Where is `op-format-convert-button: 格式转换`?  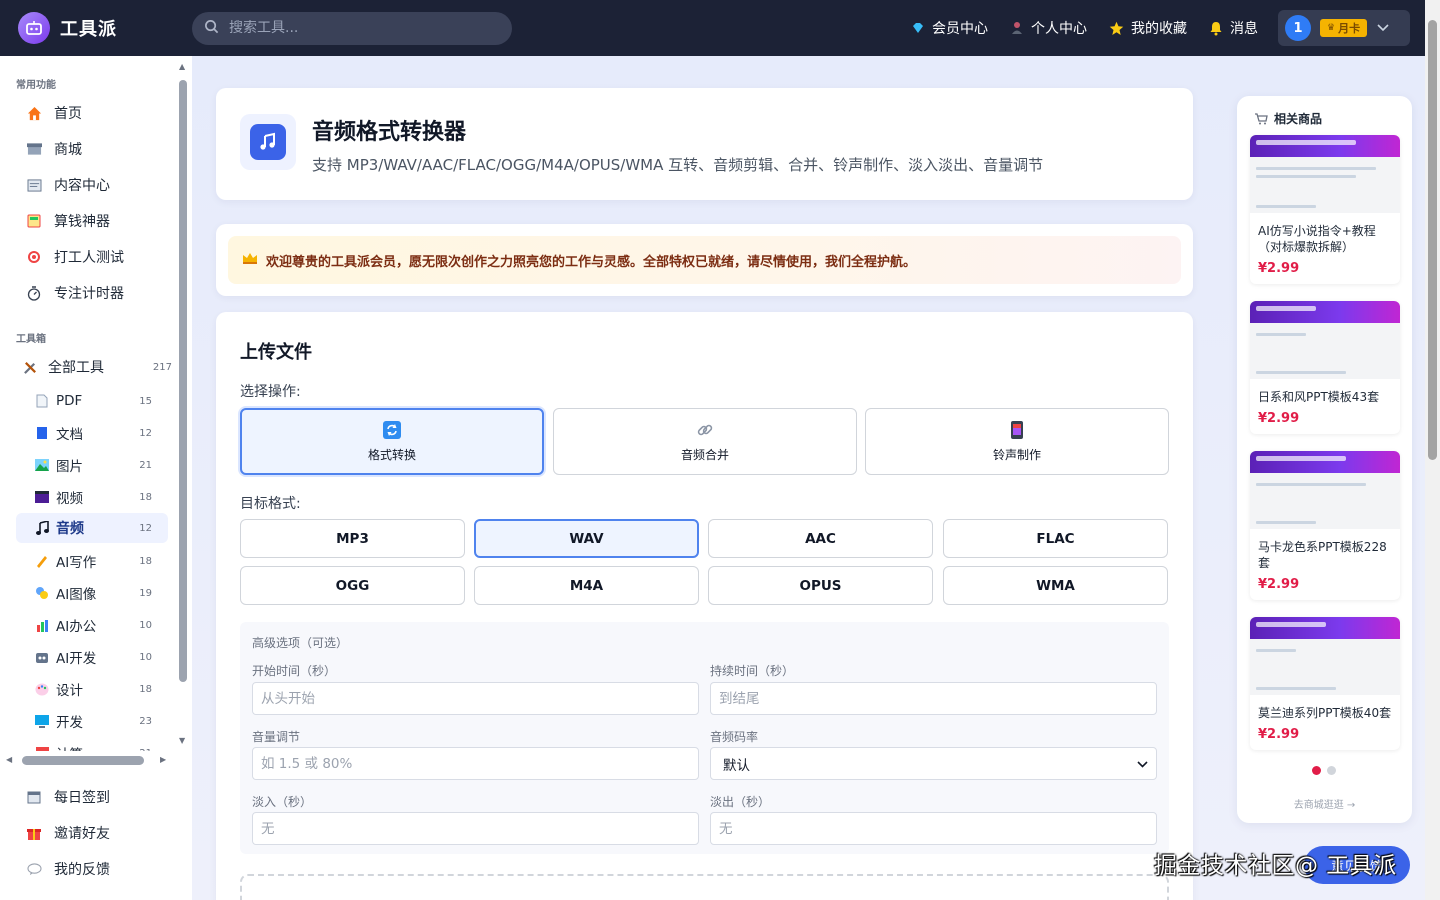
op-format-convert-button: 格式转换 is located at coordinates (392, 441).